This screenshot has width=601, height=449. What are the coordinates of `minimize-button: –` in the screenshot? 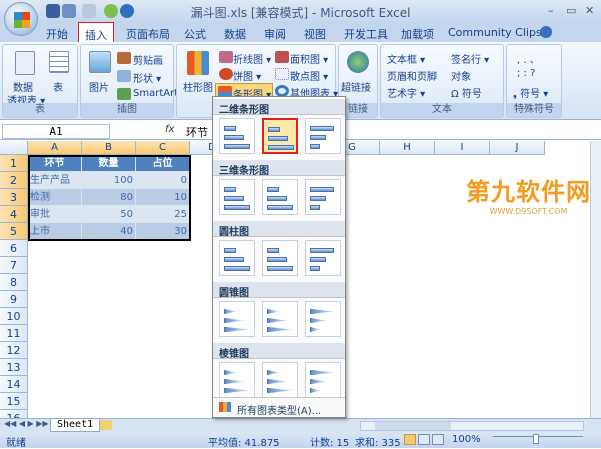 It's located at (551, 10).